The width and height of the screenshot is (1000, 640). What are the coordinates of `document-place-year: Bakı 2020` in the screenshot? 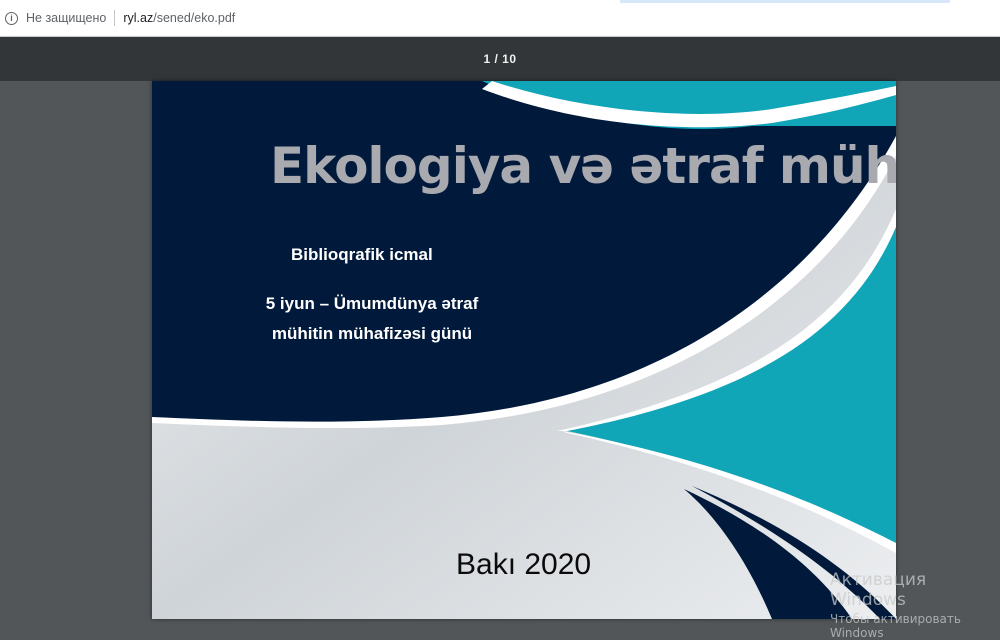 It's located at (524, 564).